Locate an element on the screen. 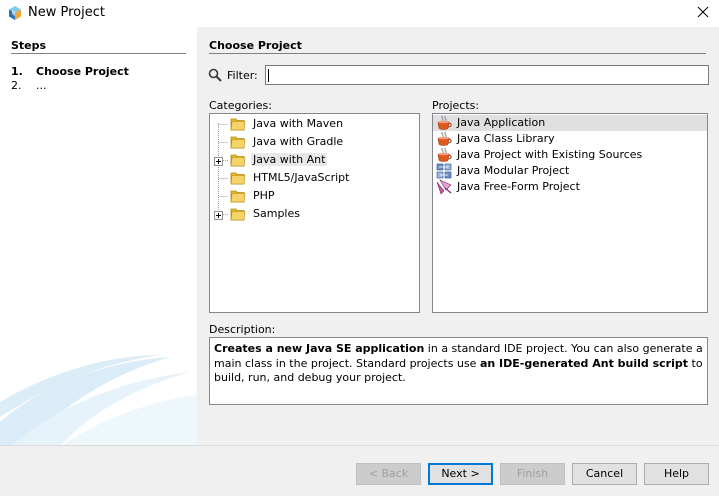 The width and height of the screenshot is (719, 496). project-label: Java Project with Existing Sources is located at coordinates (550, 154).